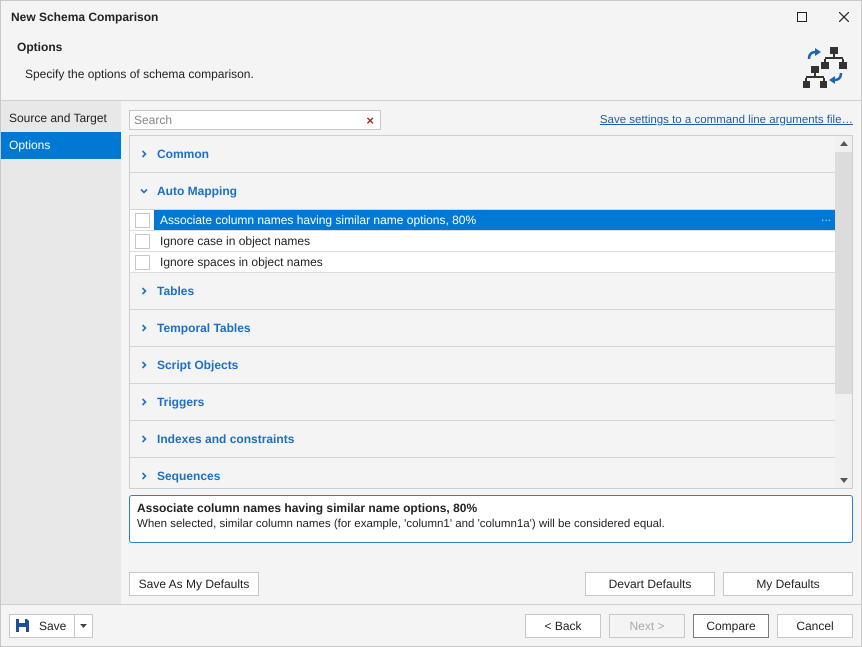 Image resolution: width=862 pixels, height=647 pixels. Describe the element at coordinates (482, 154) in the screenshot. I see `group-header: Common` at that location.